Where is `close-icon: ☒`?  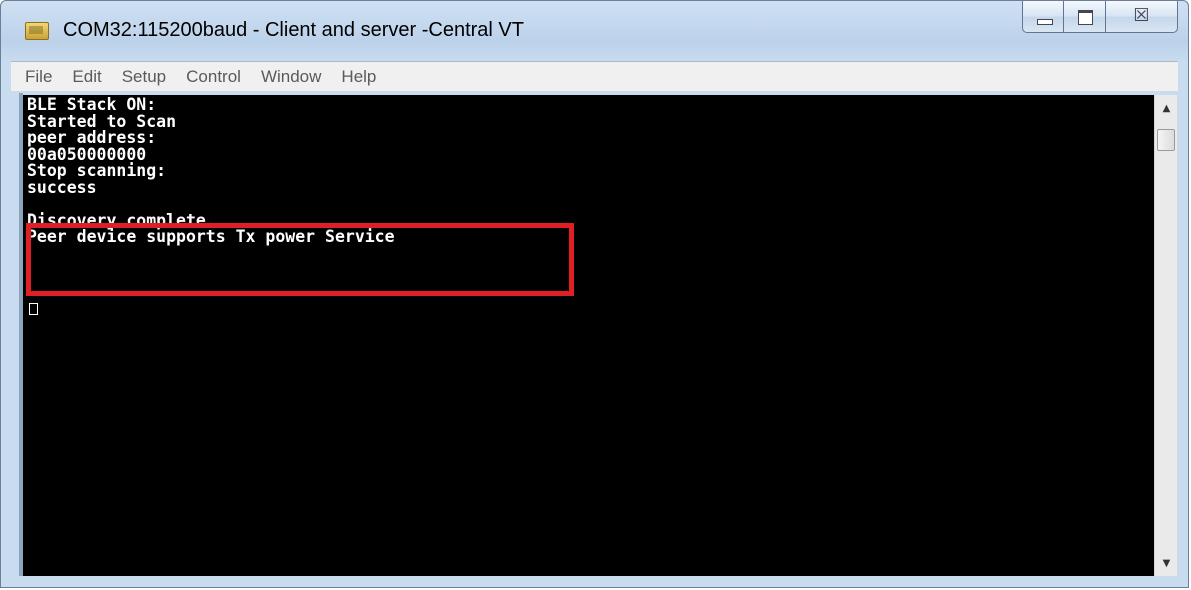
close-icon: ☒ is located at coordinates (1141, 15).